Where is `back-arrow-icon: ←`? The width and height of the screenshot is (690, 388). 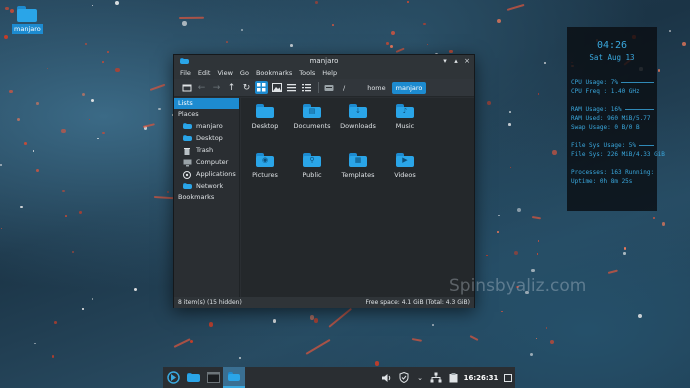 back-arrow-icon: ← is located at coordinates (201, 87).